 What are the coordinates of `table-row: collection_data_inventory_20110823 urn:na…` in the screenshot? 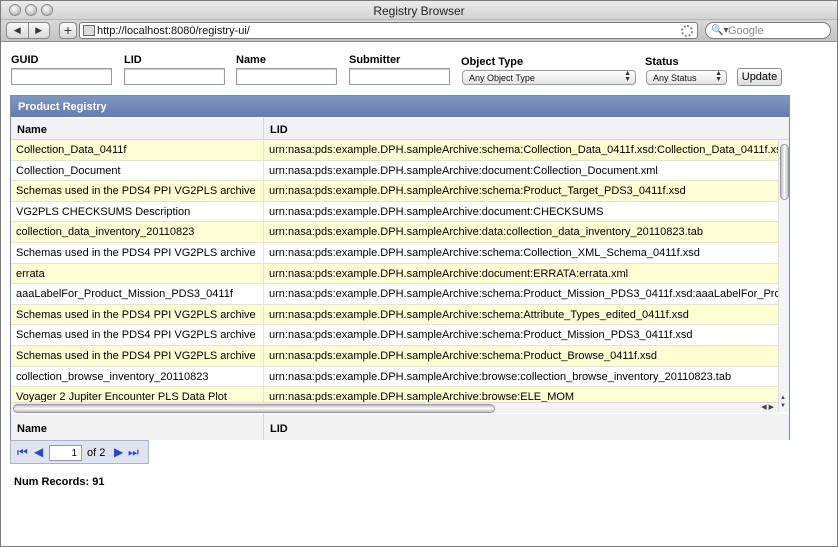 It's located at (394, 232).